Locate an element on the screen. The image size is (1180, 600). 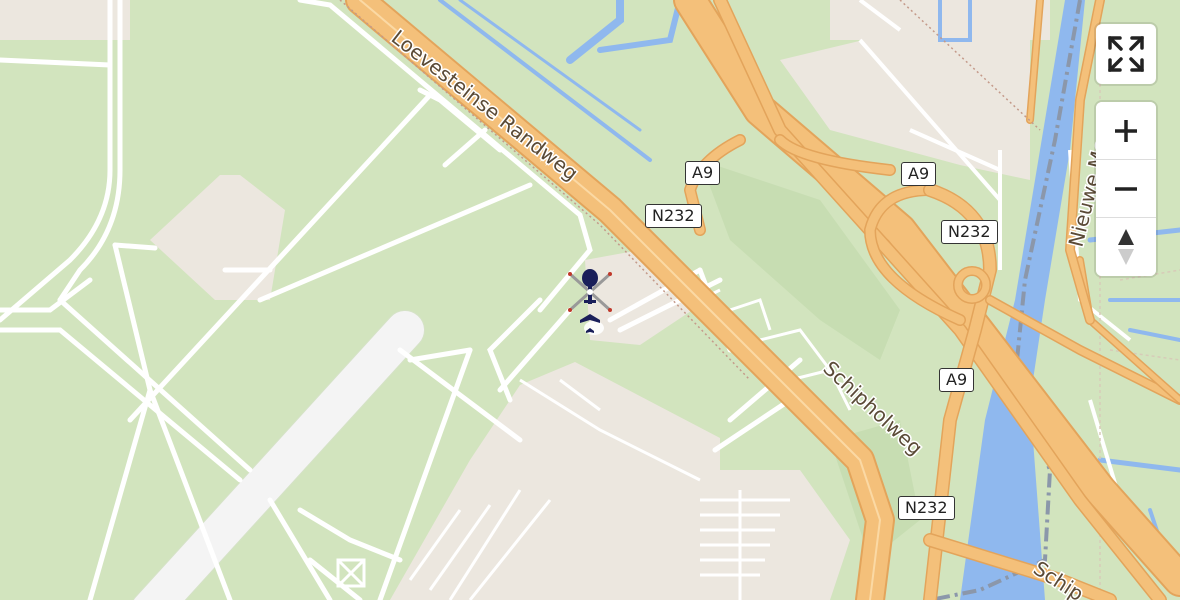
zoom-out-button is located at coordinates (1126, 189).